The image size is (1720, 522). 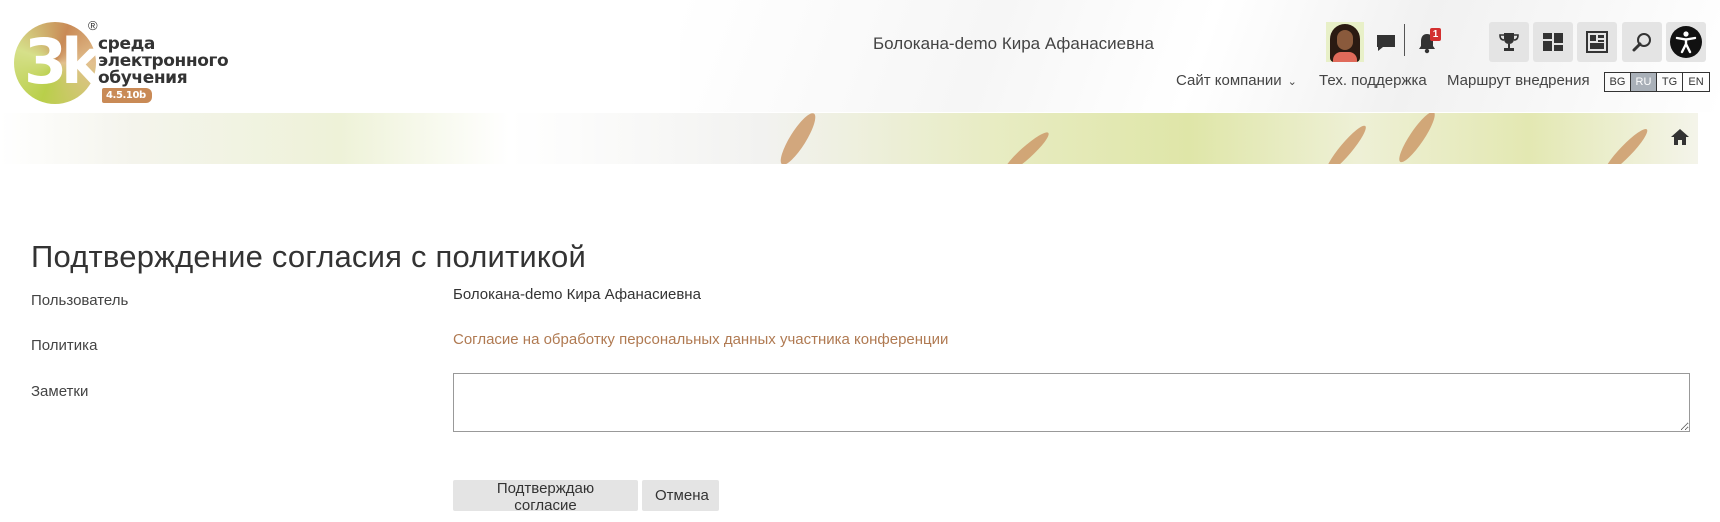 I want to click on layout-grid-icon, so click(x=1553, y=42).